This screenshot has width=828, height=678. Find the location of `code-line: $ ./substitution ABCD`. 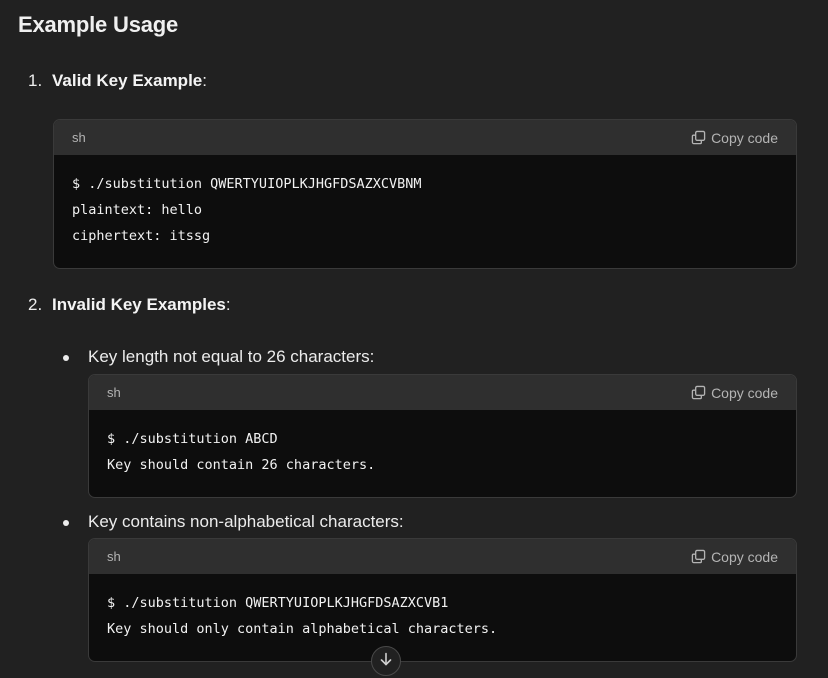

code-line: $ ./substitution ABCD is located at coordinates (192, 439).